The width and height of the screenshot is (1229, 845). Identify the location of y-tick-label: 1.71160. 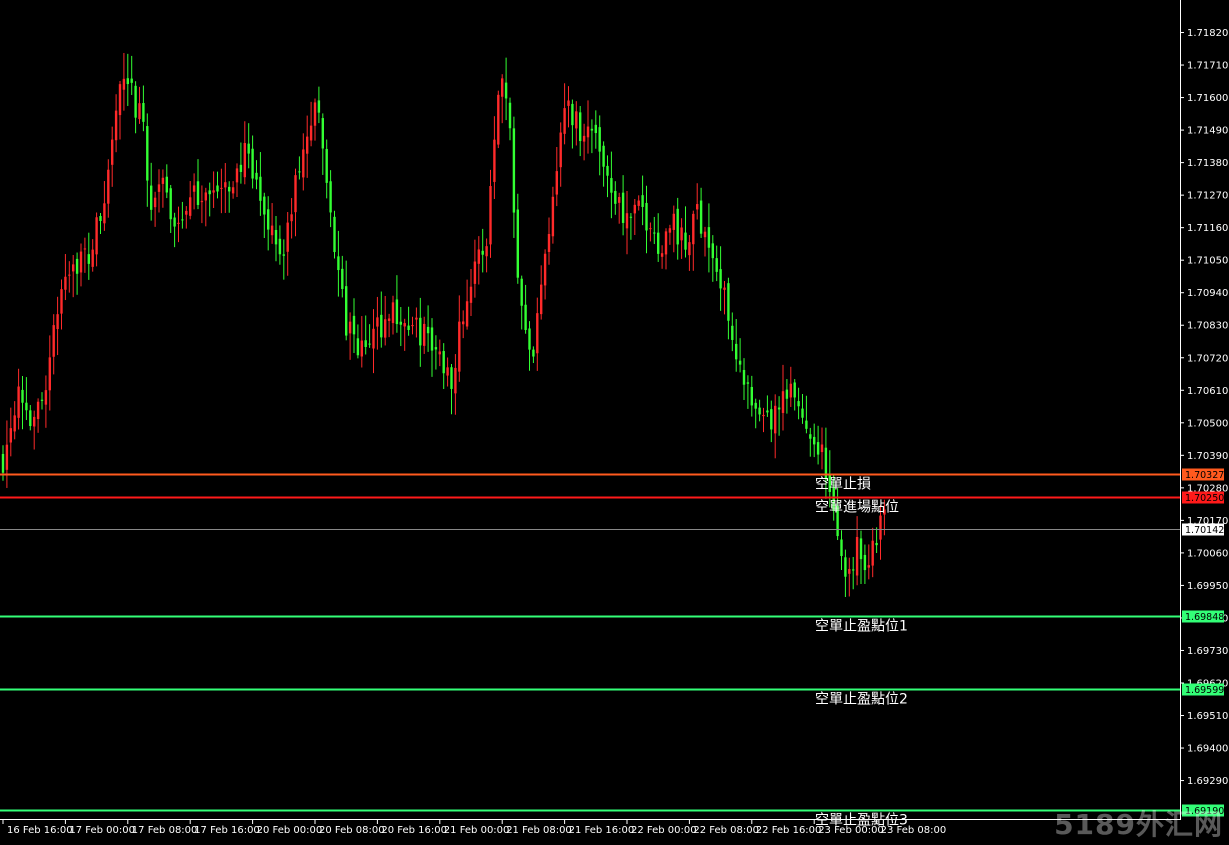
(1207, 228).